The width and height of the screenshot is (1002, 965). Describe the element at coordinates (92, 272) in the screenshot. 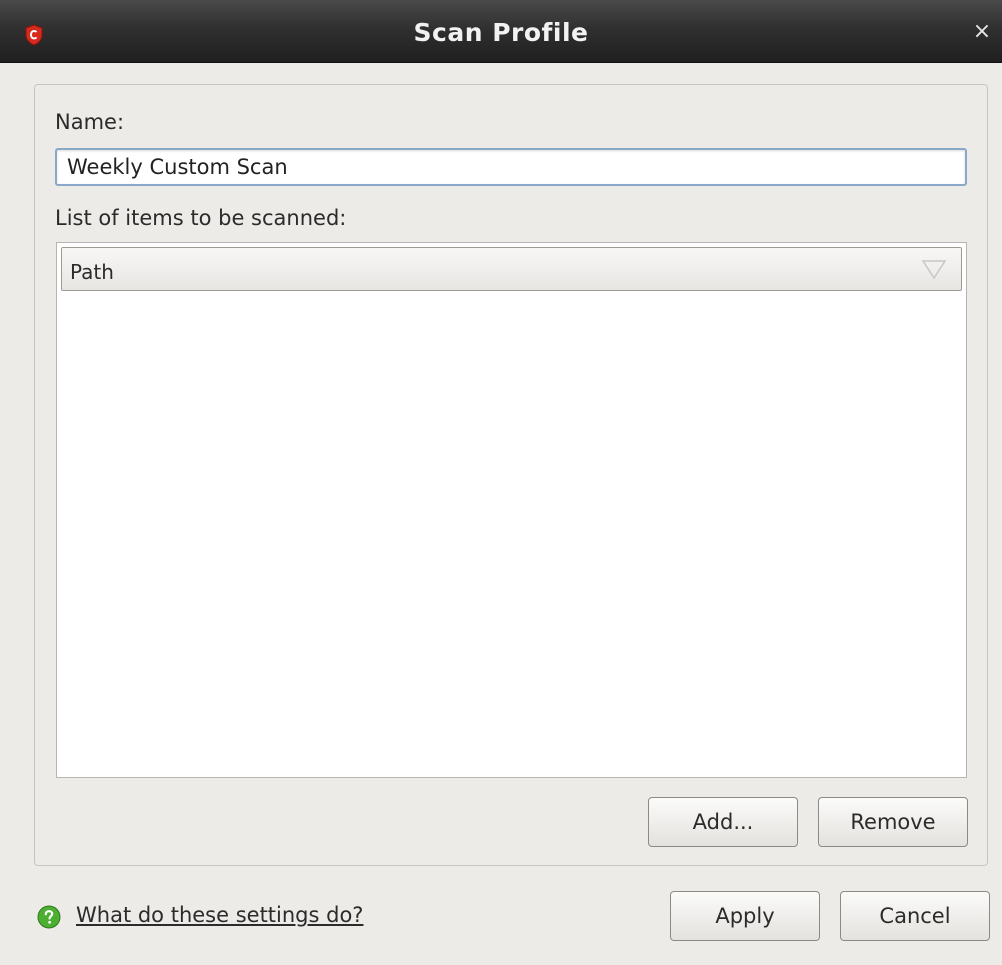

I see `column-header-label: Path` at that location.